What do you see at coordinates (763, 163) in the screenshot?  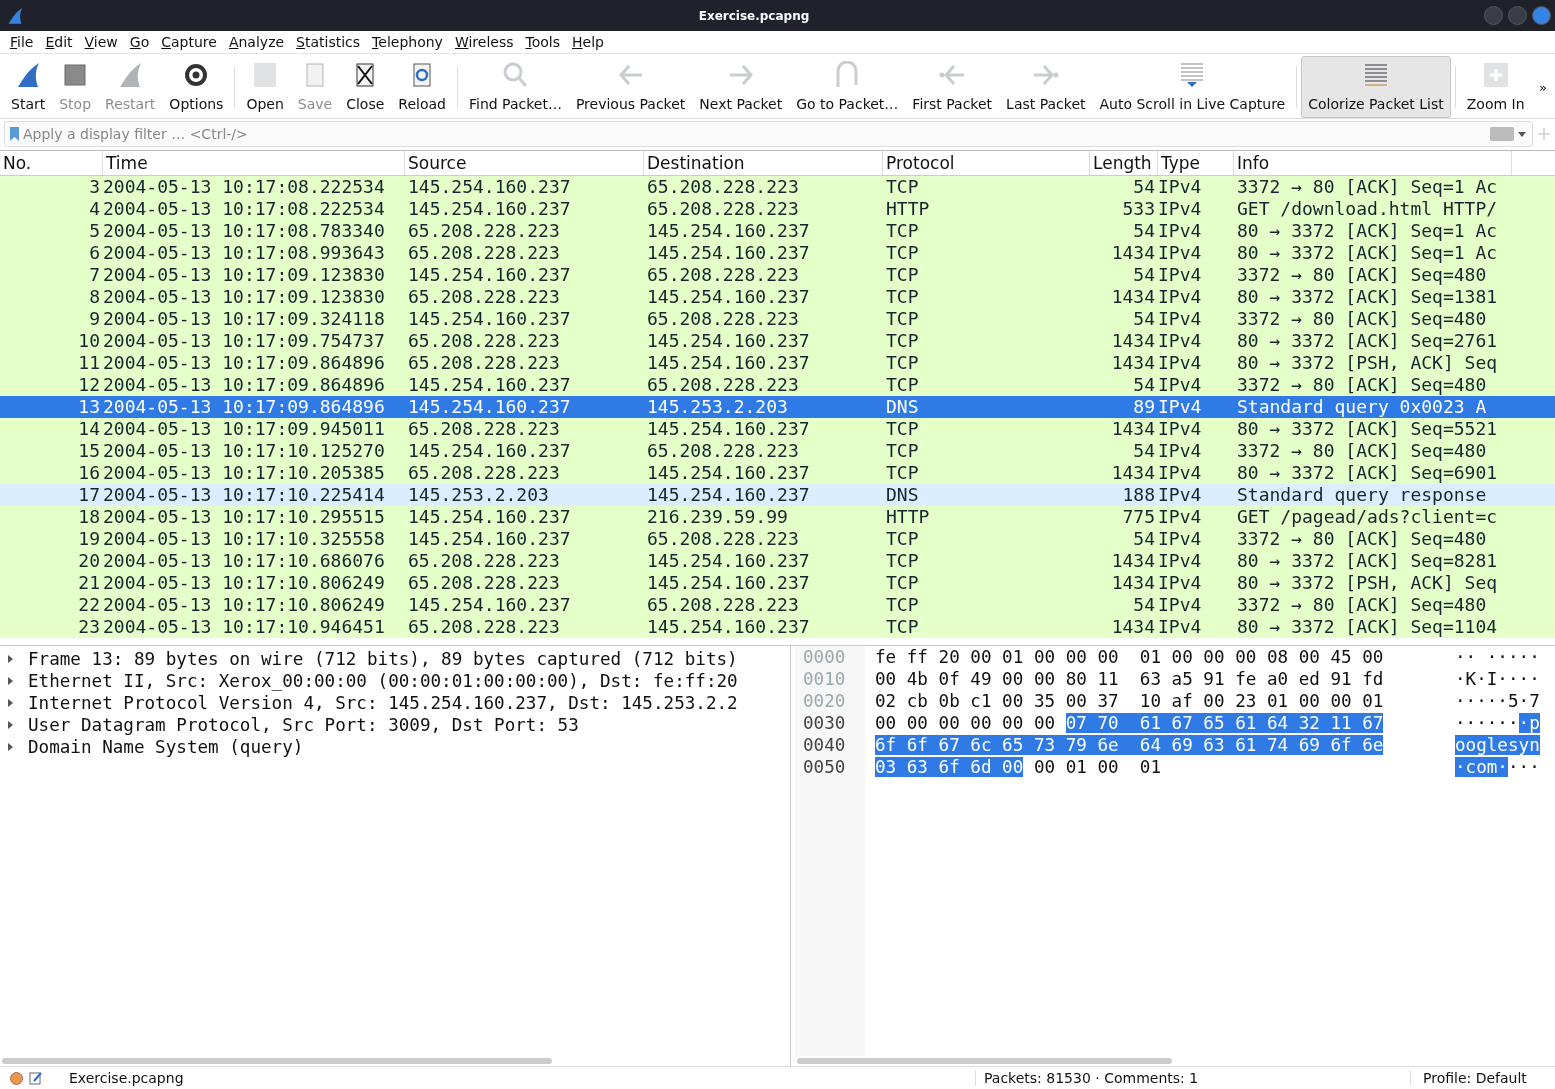 I see `column-header: Destination` at bounding box center [763, 163].